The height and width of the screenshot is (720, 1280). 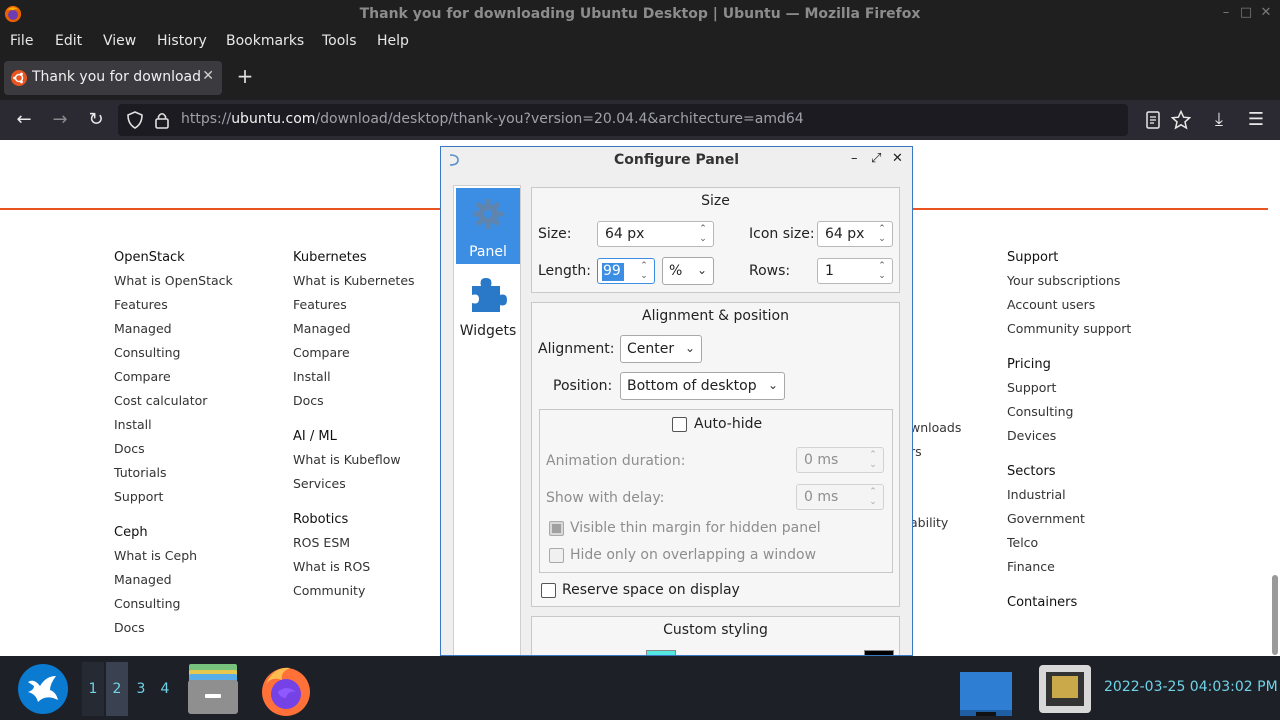 What do you see at coordinates (354, 285) in the screenshot?
I see `footer-link: What is Kubernetes` at bounding box center [354, 285].